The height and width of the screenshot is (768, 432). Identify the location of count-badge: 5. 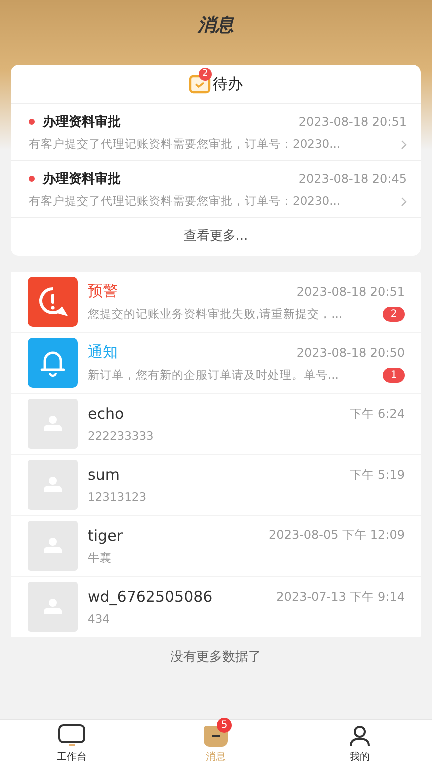
(224, 725).